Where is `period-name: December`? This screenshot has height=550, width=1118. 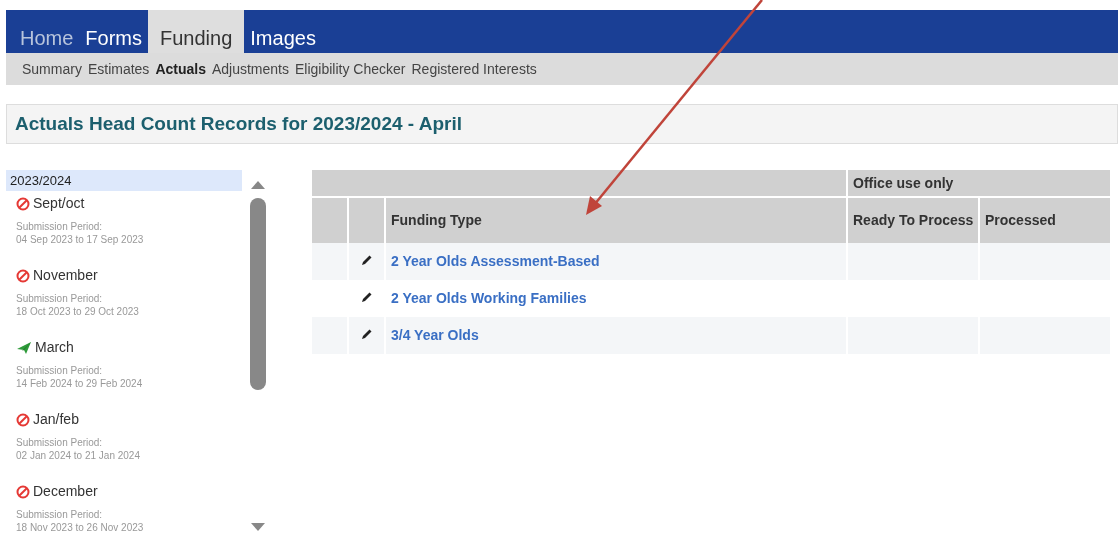 period-name: December is located at coordinates (65, 491).